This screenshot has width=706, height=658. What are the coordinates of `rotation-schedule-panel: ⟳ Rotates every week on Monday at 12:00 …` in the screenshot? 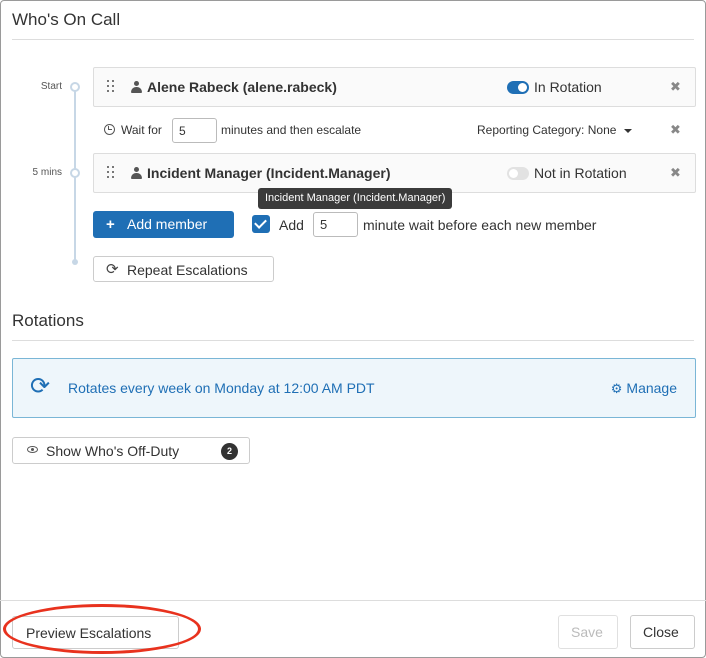 It's located at (354, 388).